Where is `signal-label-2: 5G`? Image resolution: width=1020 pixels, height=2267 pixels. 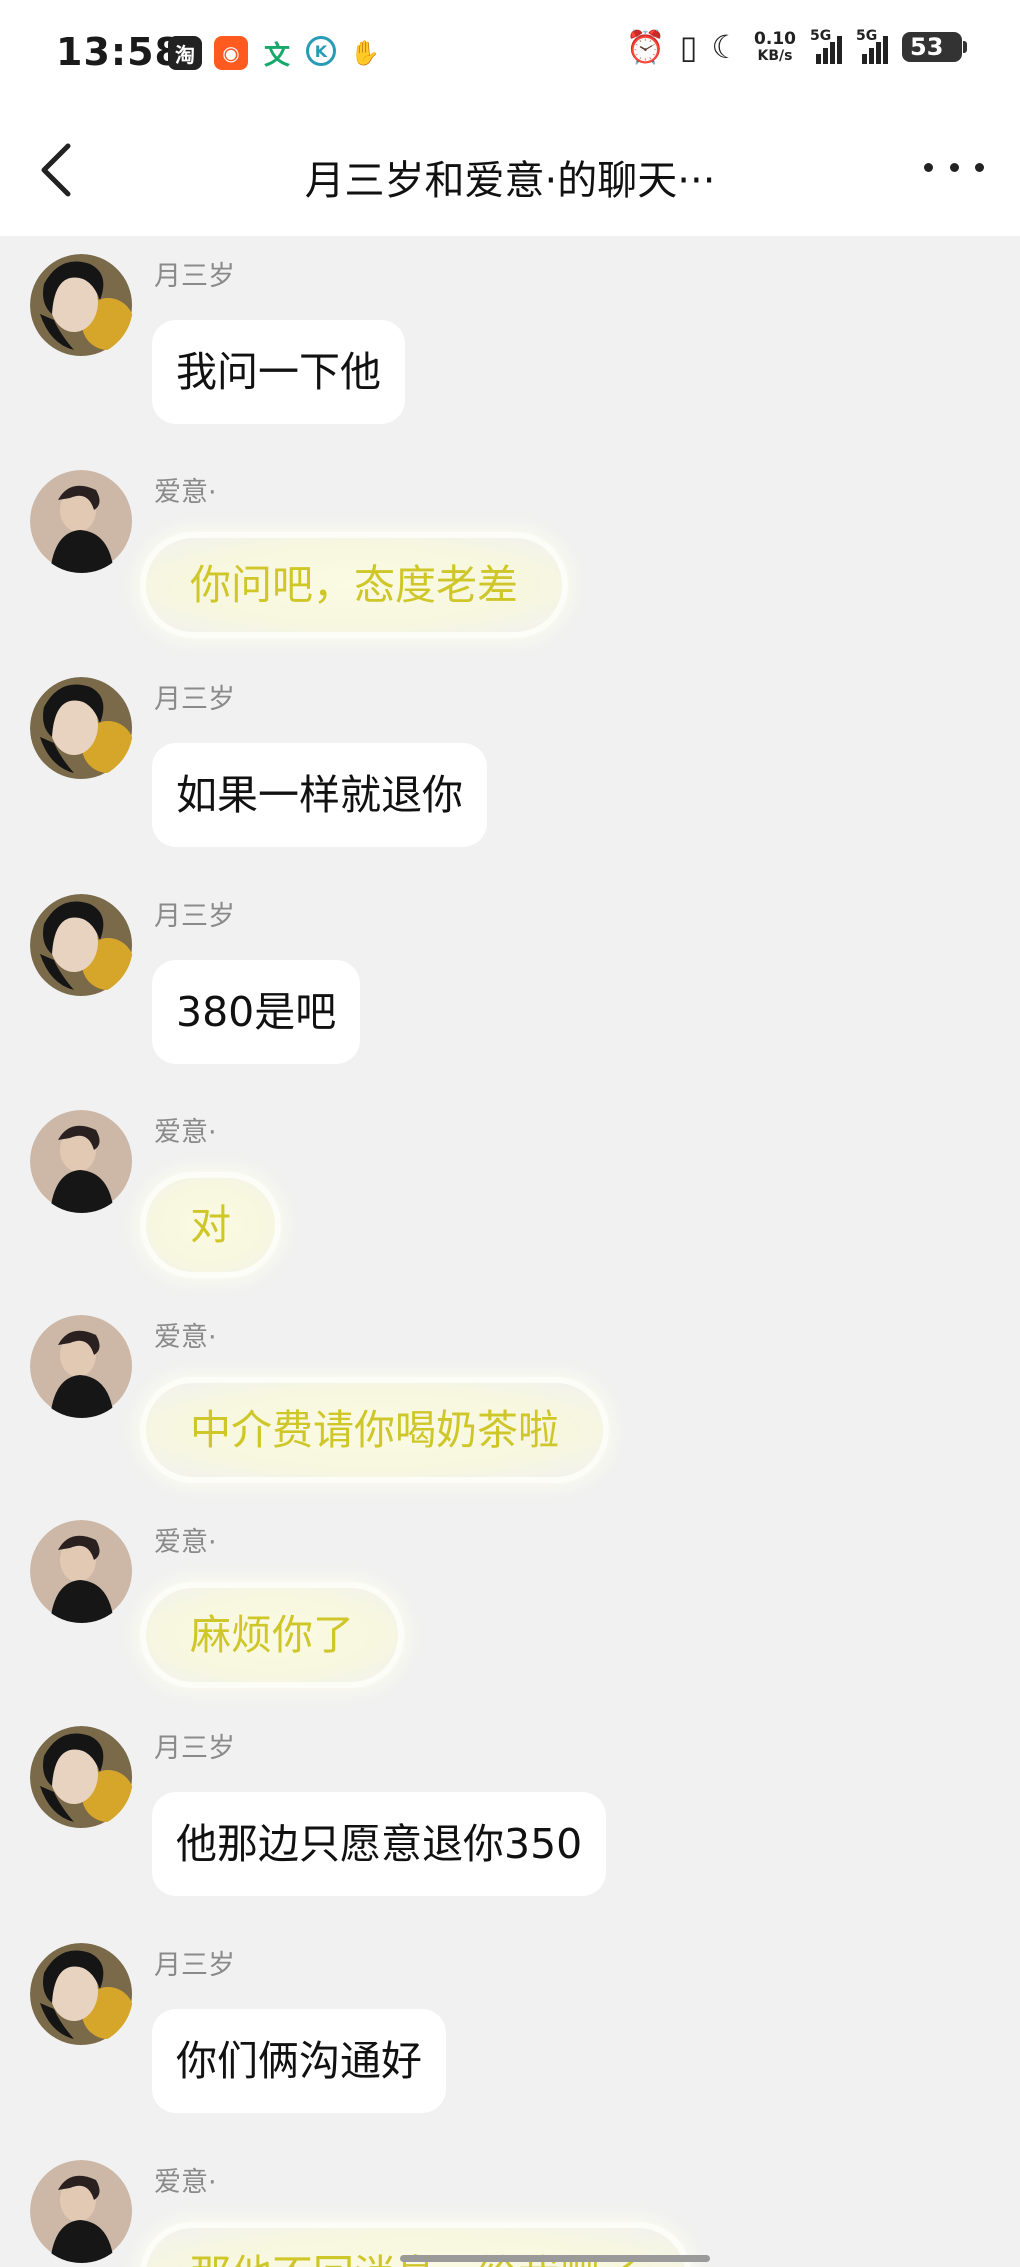 signal-label-2: 5G is located at coordinates (867, 36).